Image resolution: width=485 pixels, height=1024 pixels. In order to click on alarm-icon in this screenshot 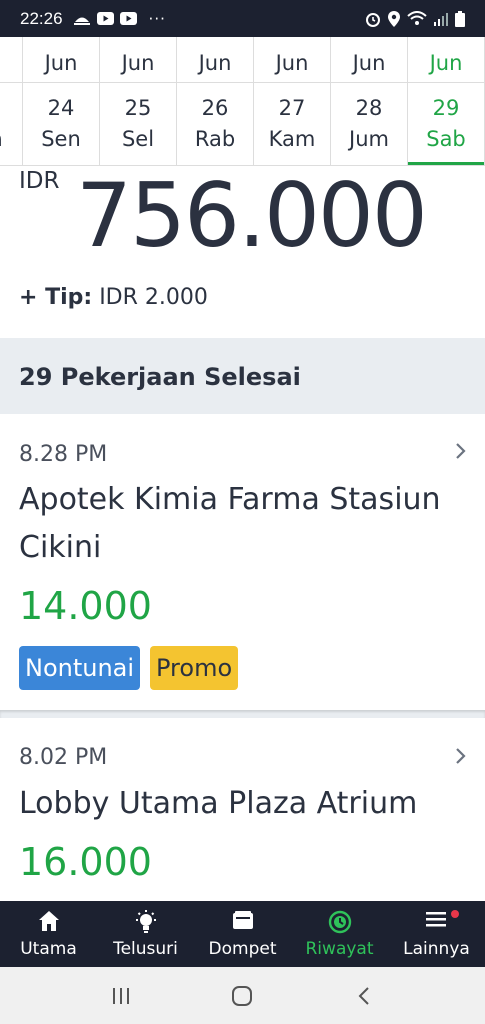, I will do `click(373, 19)`.